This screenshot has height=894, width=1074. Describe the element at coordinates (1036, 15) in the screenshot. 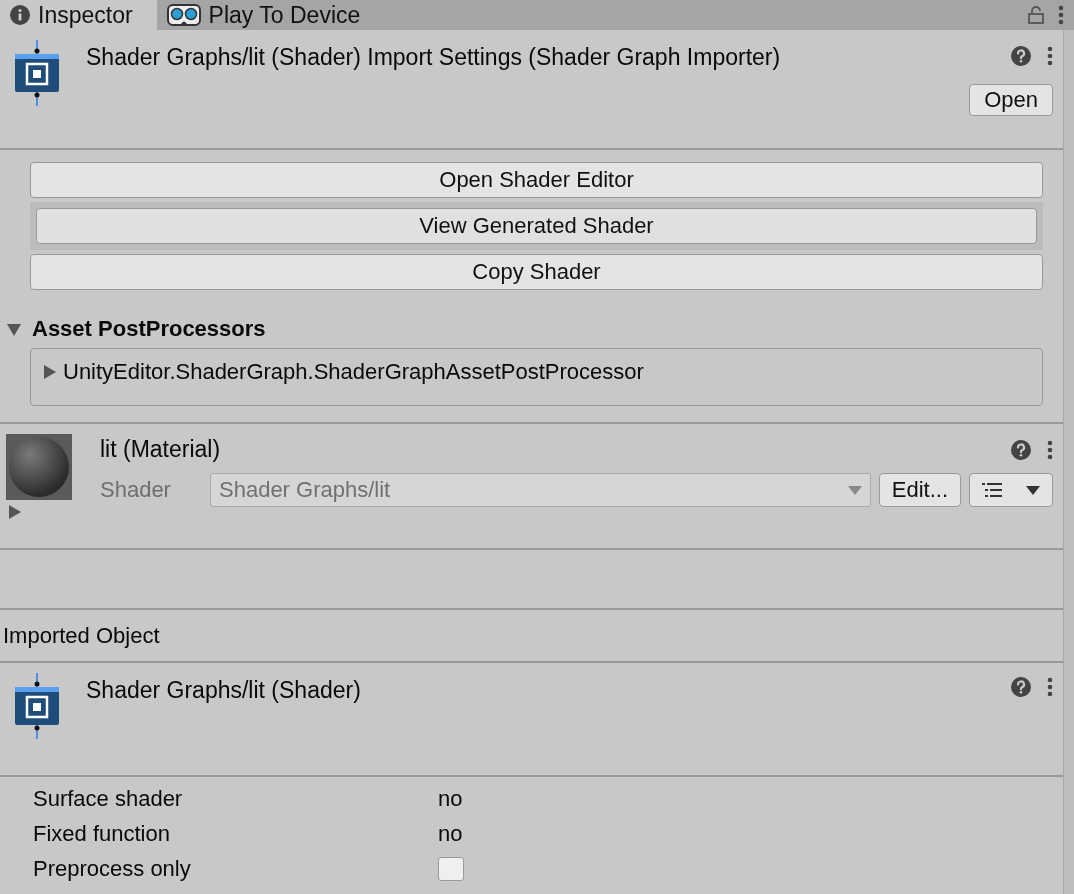

I see `lock-icon` at that location.